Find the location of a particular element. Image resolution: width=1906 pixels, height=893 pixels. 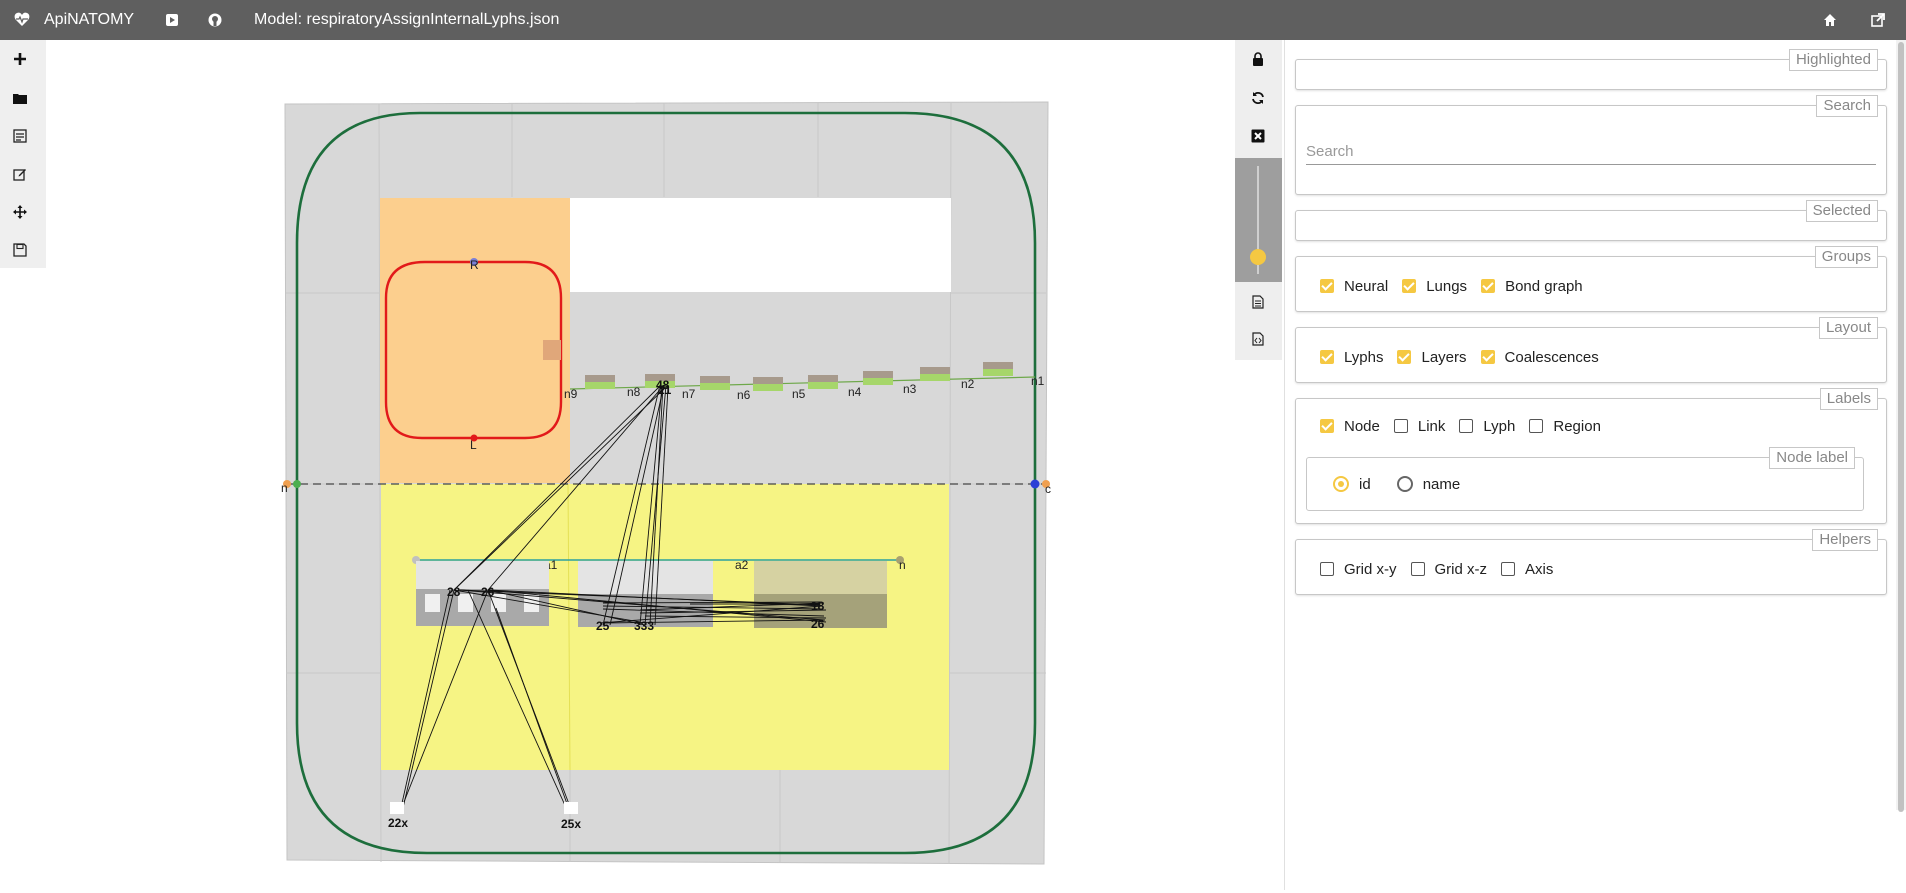

panel-scrollbar is located at coordinates (1901, 426).